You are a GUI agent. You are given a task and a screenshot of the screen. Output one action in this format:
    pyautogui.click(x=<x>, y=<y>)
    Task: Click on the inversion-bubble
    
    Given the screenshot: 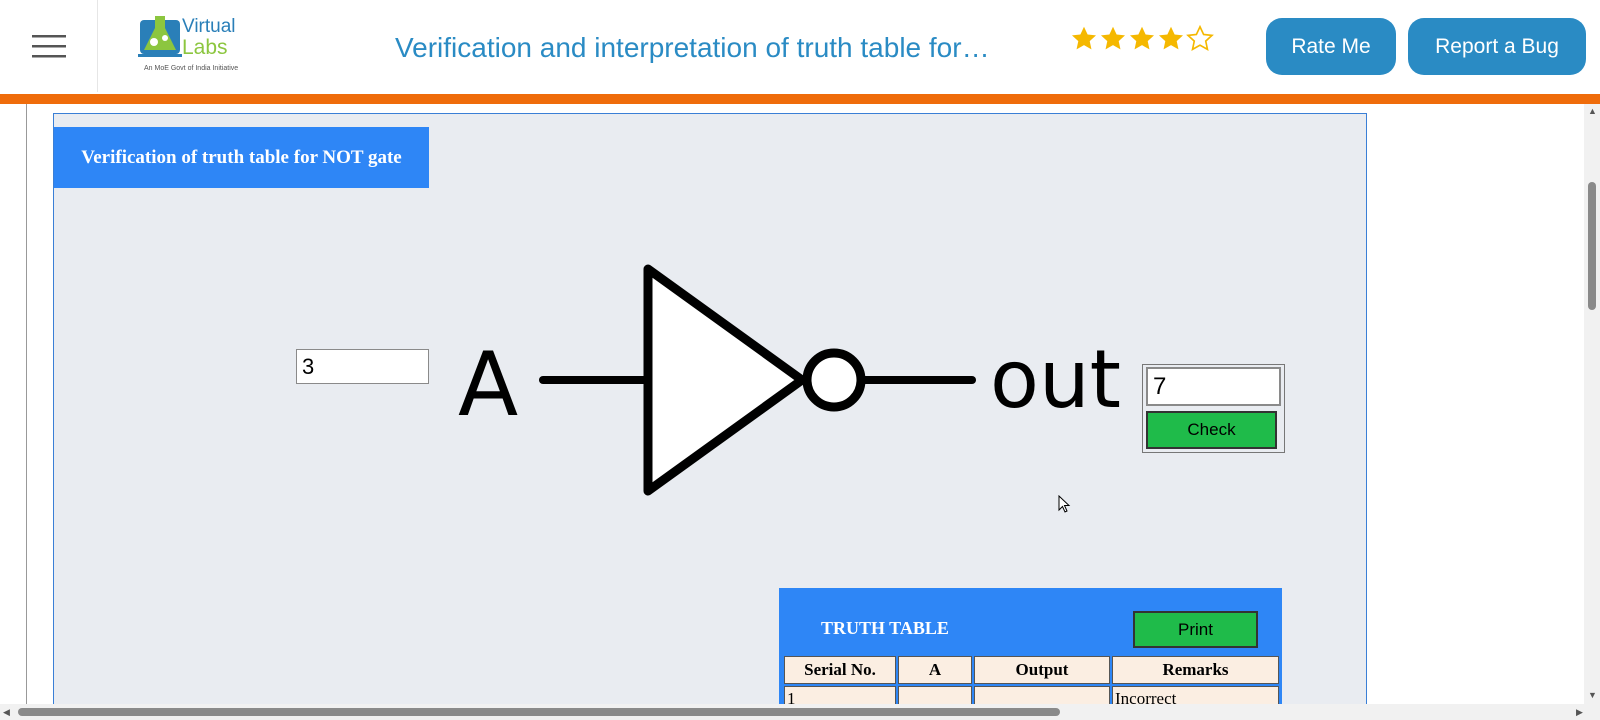 What is the action you would take?
    pyautogui.click(x=834, y=380)
    